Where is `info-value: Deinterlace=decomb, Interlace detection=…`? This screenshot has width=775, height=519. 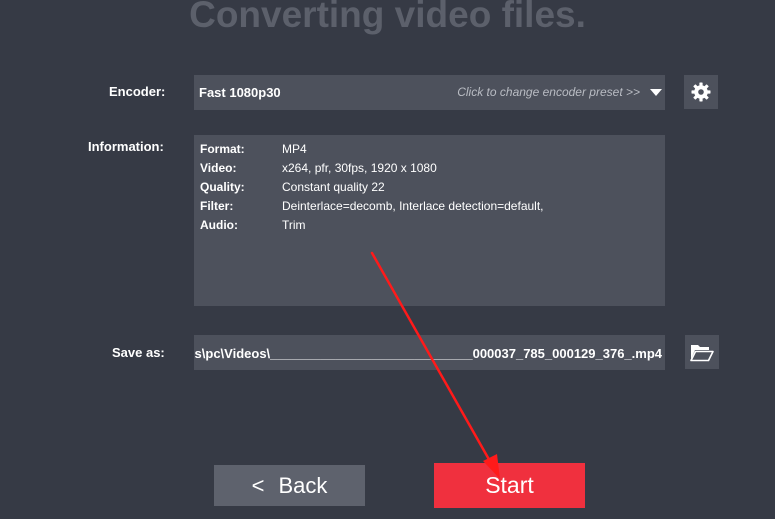 info-value: Deinterlace=decomb, Interlace detection=… is located at coordinates (413, 206).